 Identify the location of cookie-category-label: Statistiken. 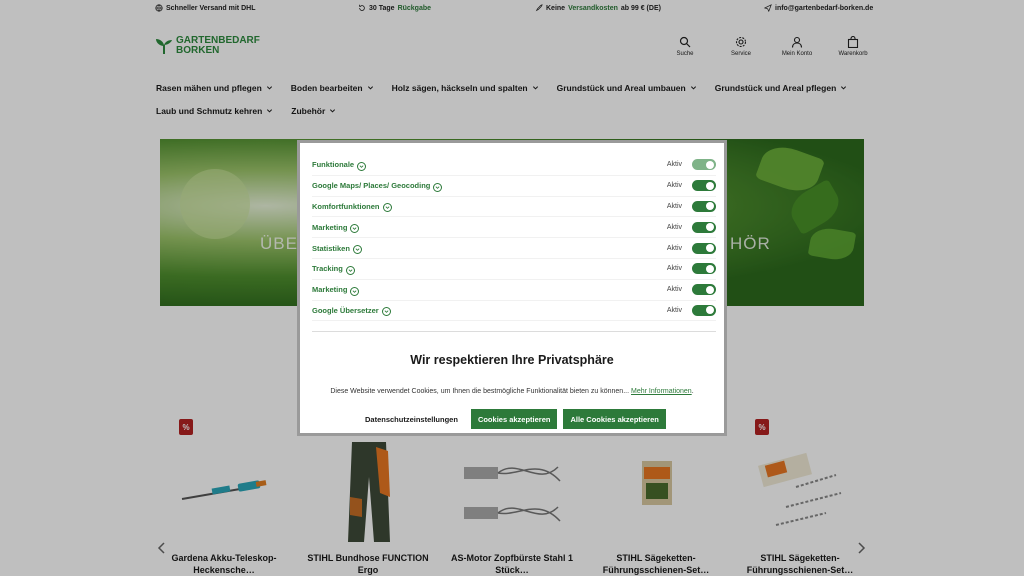
(331, 248).